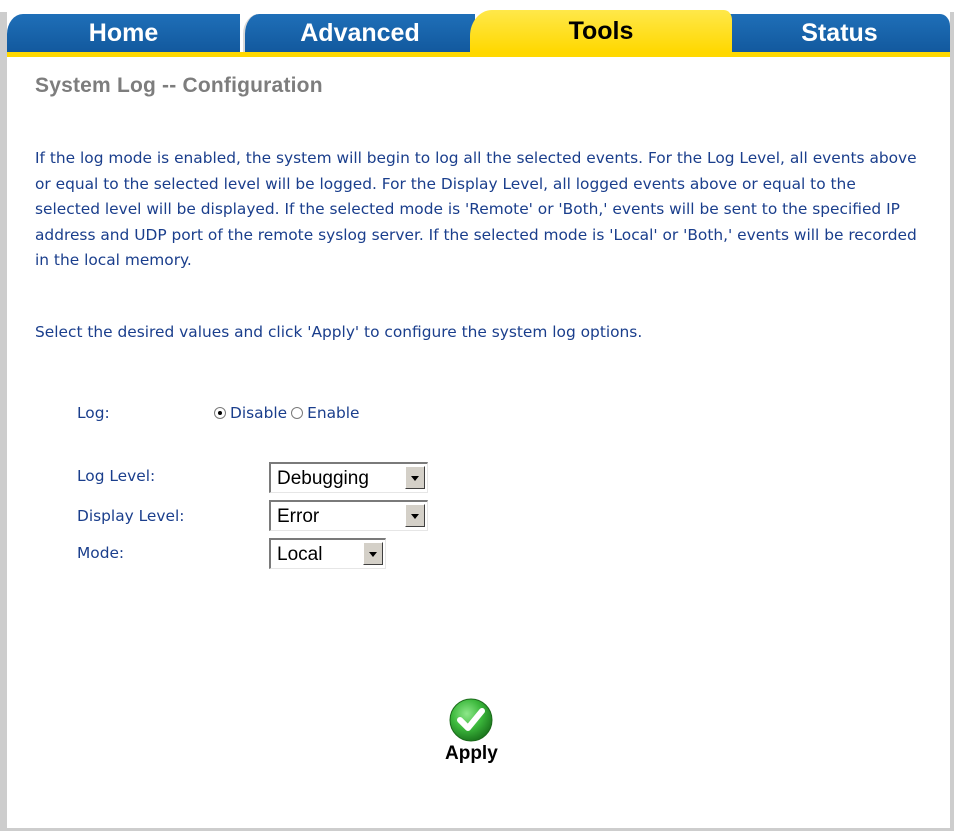  I want to click on tab-advanced-label: Advanced, so click(360, 32).